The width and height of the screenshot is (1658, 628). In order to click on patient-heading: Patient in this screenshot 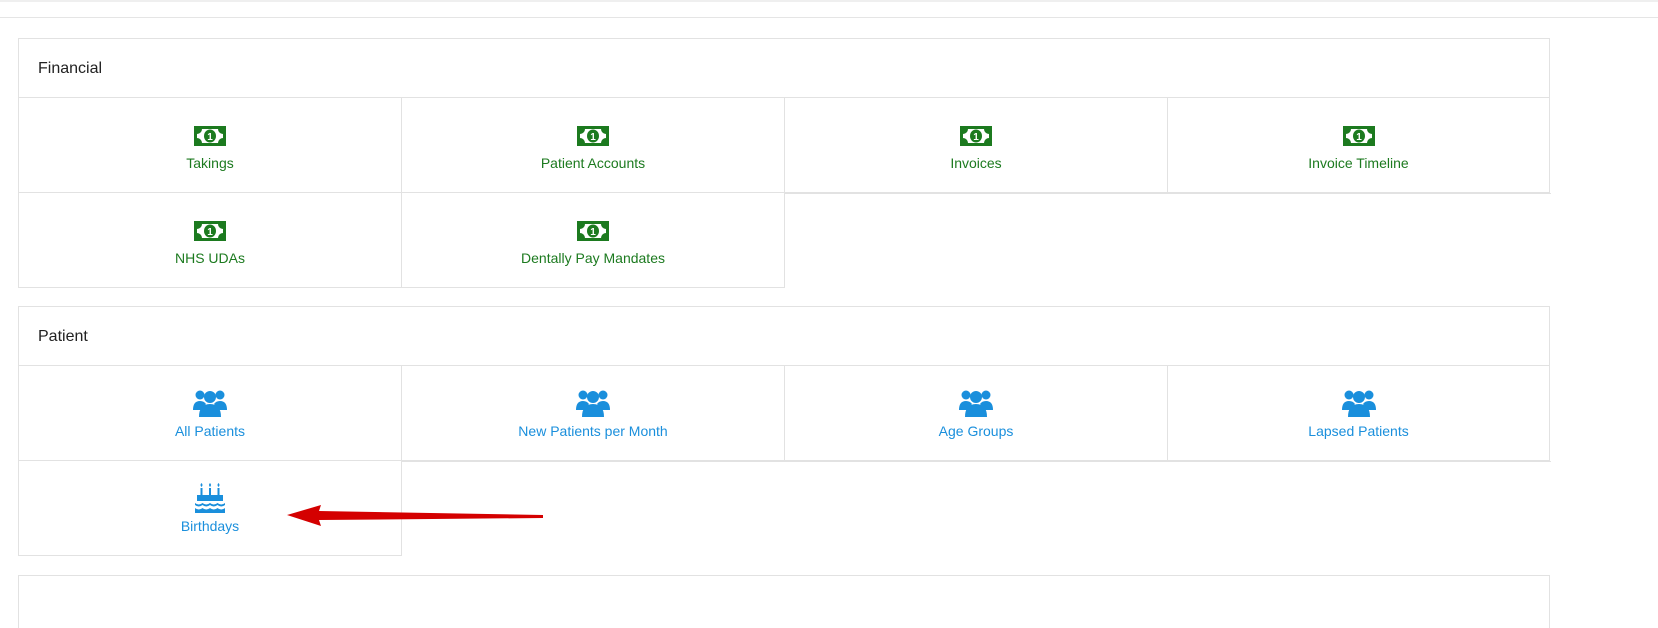, I will do `click(784, 336)`.